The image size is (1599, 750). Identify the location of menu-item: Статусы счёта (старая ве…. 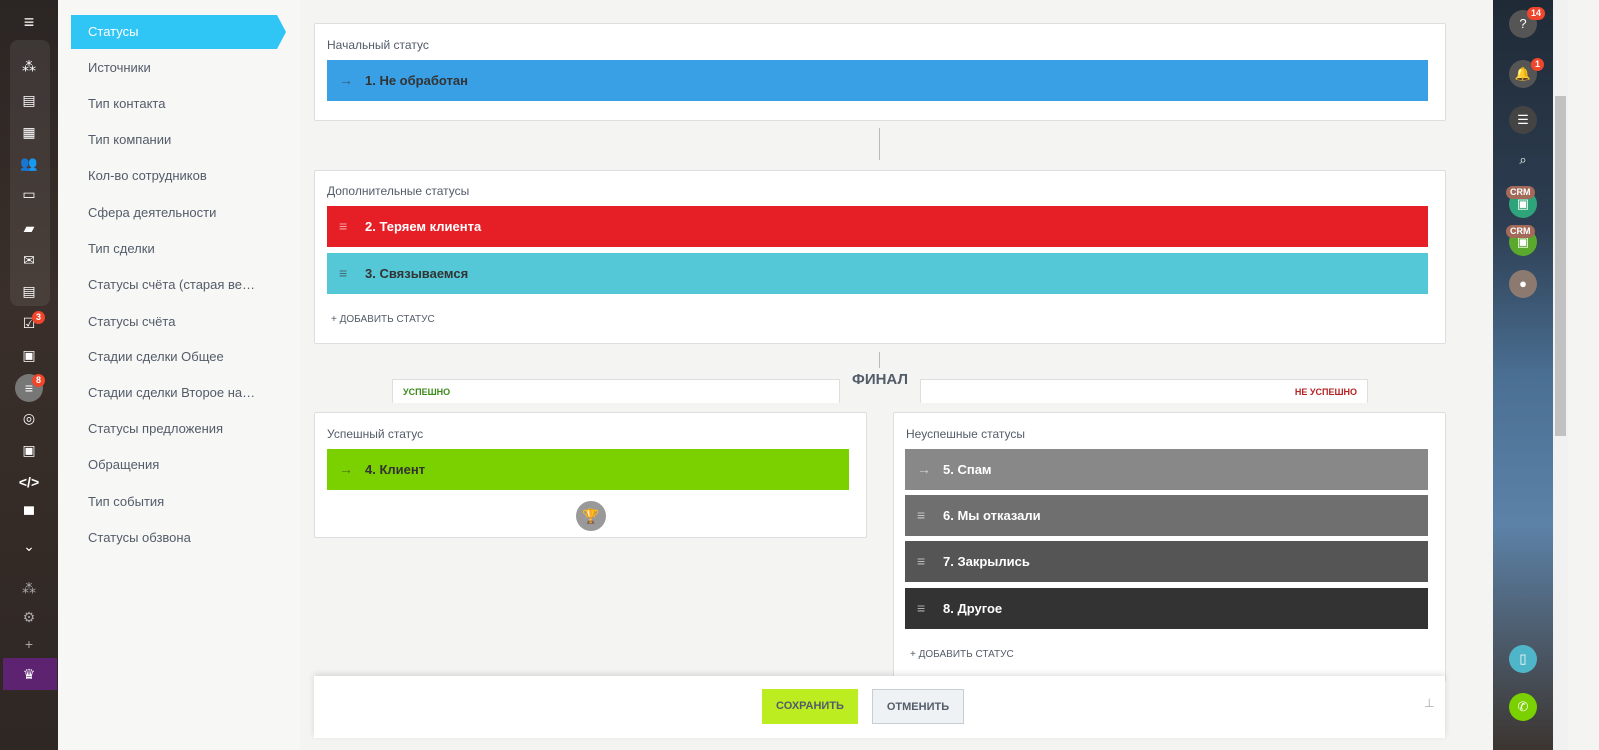
(171, 284).